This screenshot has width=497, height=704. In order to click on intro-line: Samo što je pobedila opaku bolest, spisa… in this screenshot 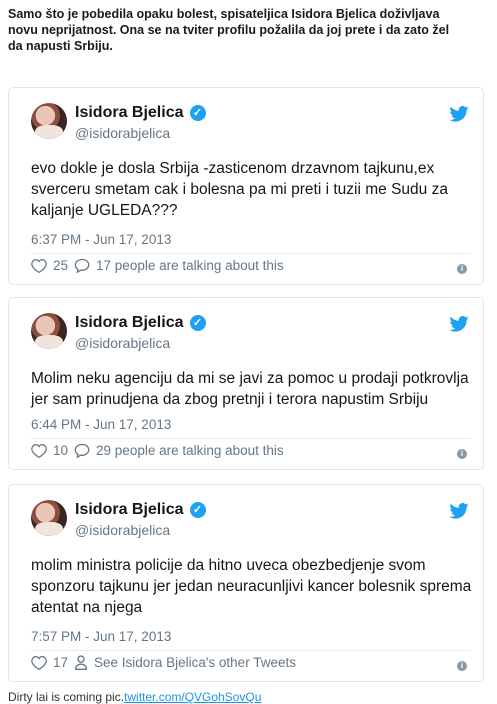, I will do `click(224, 14)`.